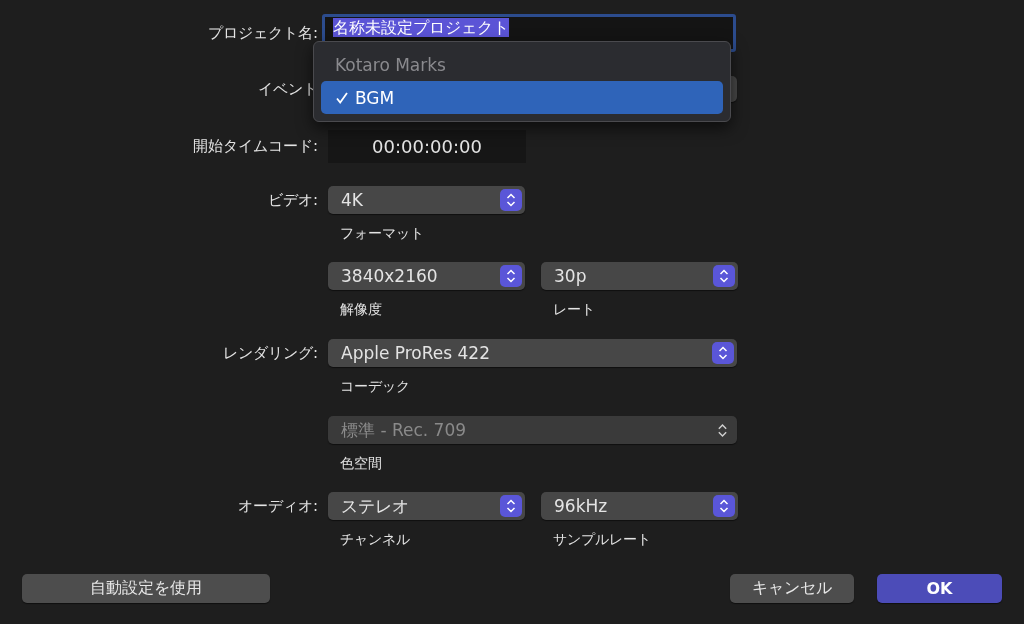  Describe the element at coordinates (792, 588) in the screenshot. I see `dialog-button: キャンセル` at that location.